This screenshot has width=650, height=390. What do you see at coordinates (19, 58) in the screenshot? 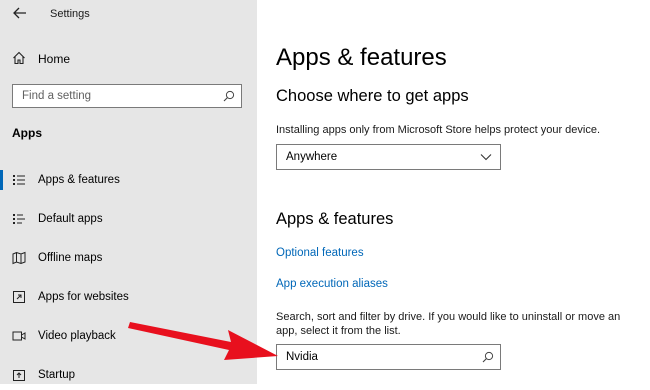
I see `home-icon` at bounding box center [19, 58].